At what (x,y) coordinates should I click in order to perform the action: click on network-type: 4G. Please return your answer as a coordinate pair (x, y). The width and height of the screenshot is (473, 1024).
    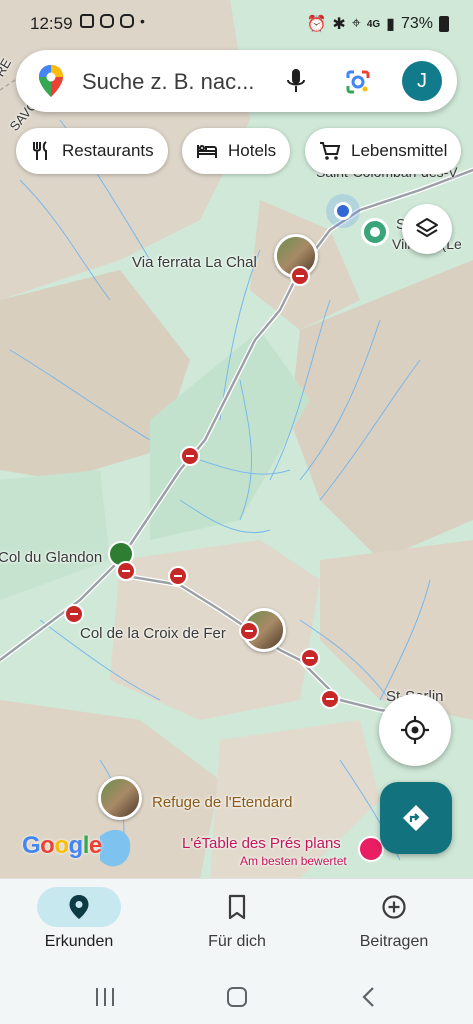
    Looking at the image, I should click on (373, 24).